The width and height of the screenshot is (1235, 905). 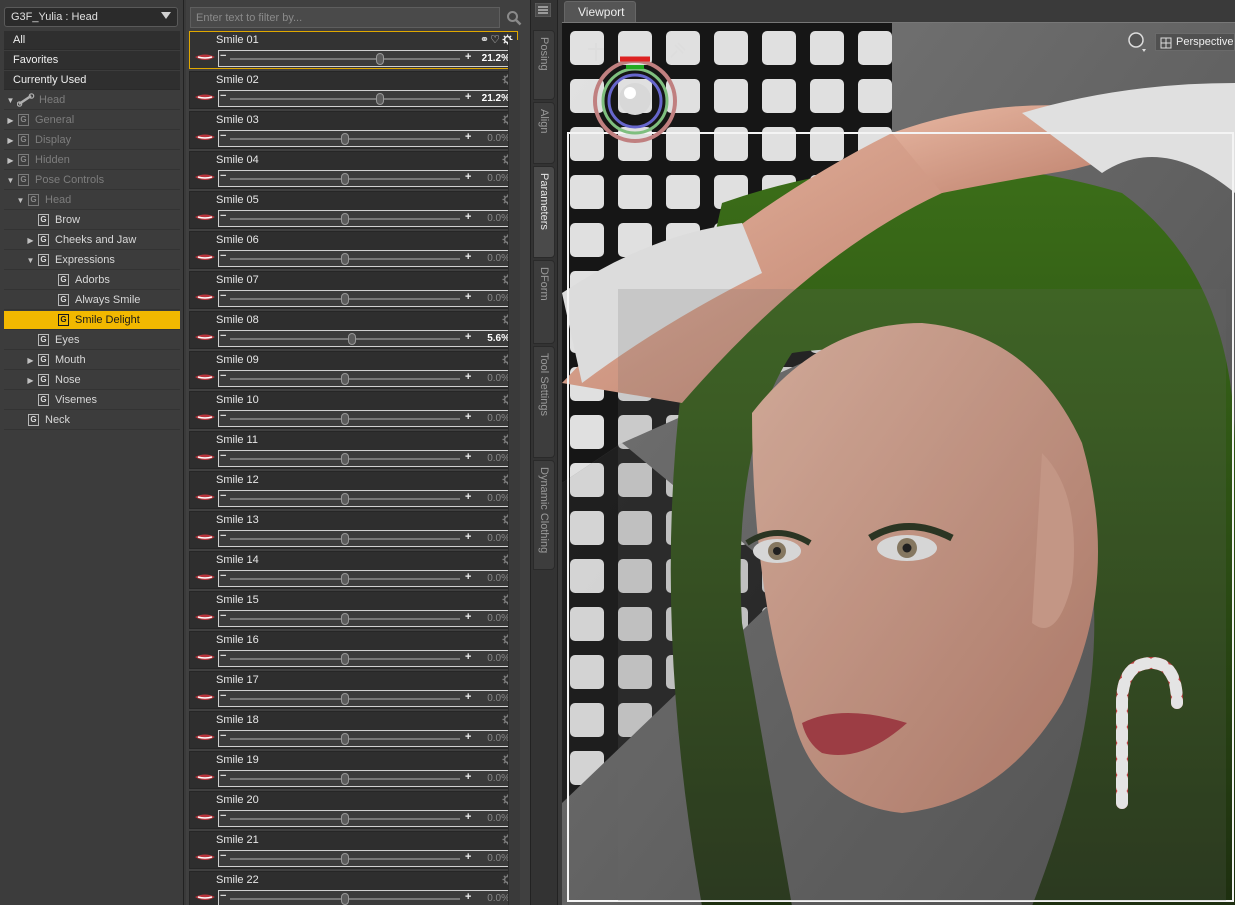 I want to click on parameter-slider: Smile 02 − +21.2%, so click(x=353, y=90).